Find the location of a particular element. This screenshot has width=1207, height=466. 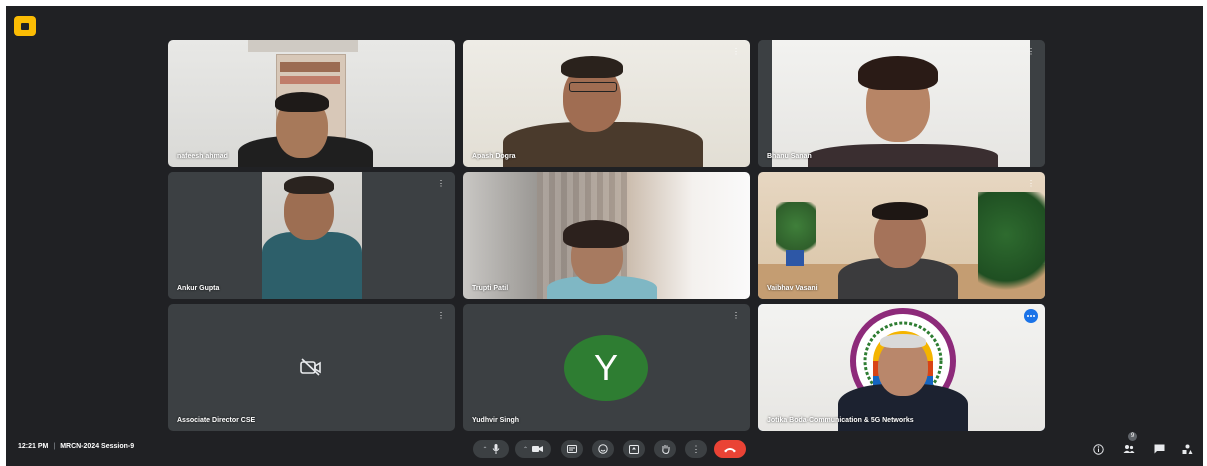

participant-name: Yudhvir Singh is located at coordinates (496, 420).